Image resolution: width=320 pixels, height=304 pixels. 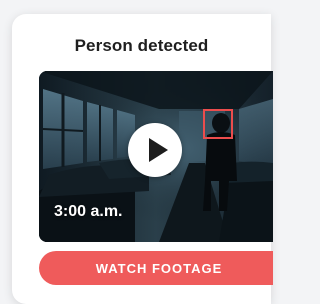 I want to click on play-icon, so click(x=158, y=150).